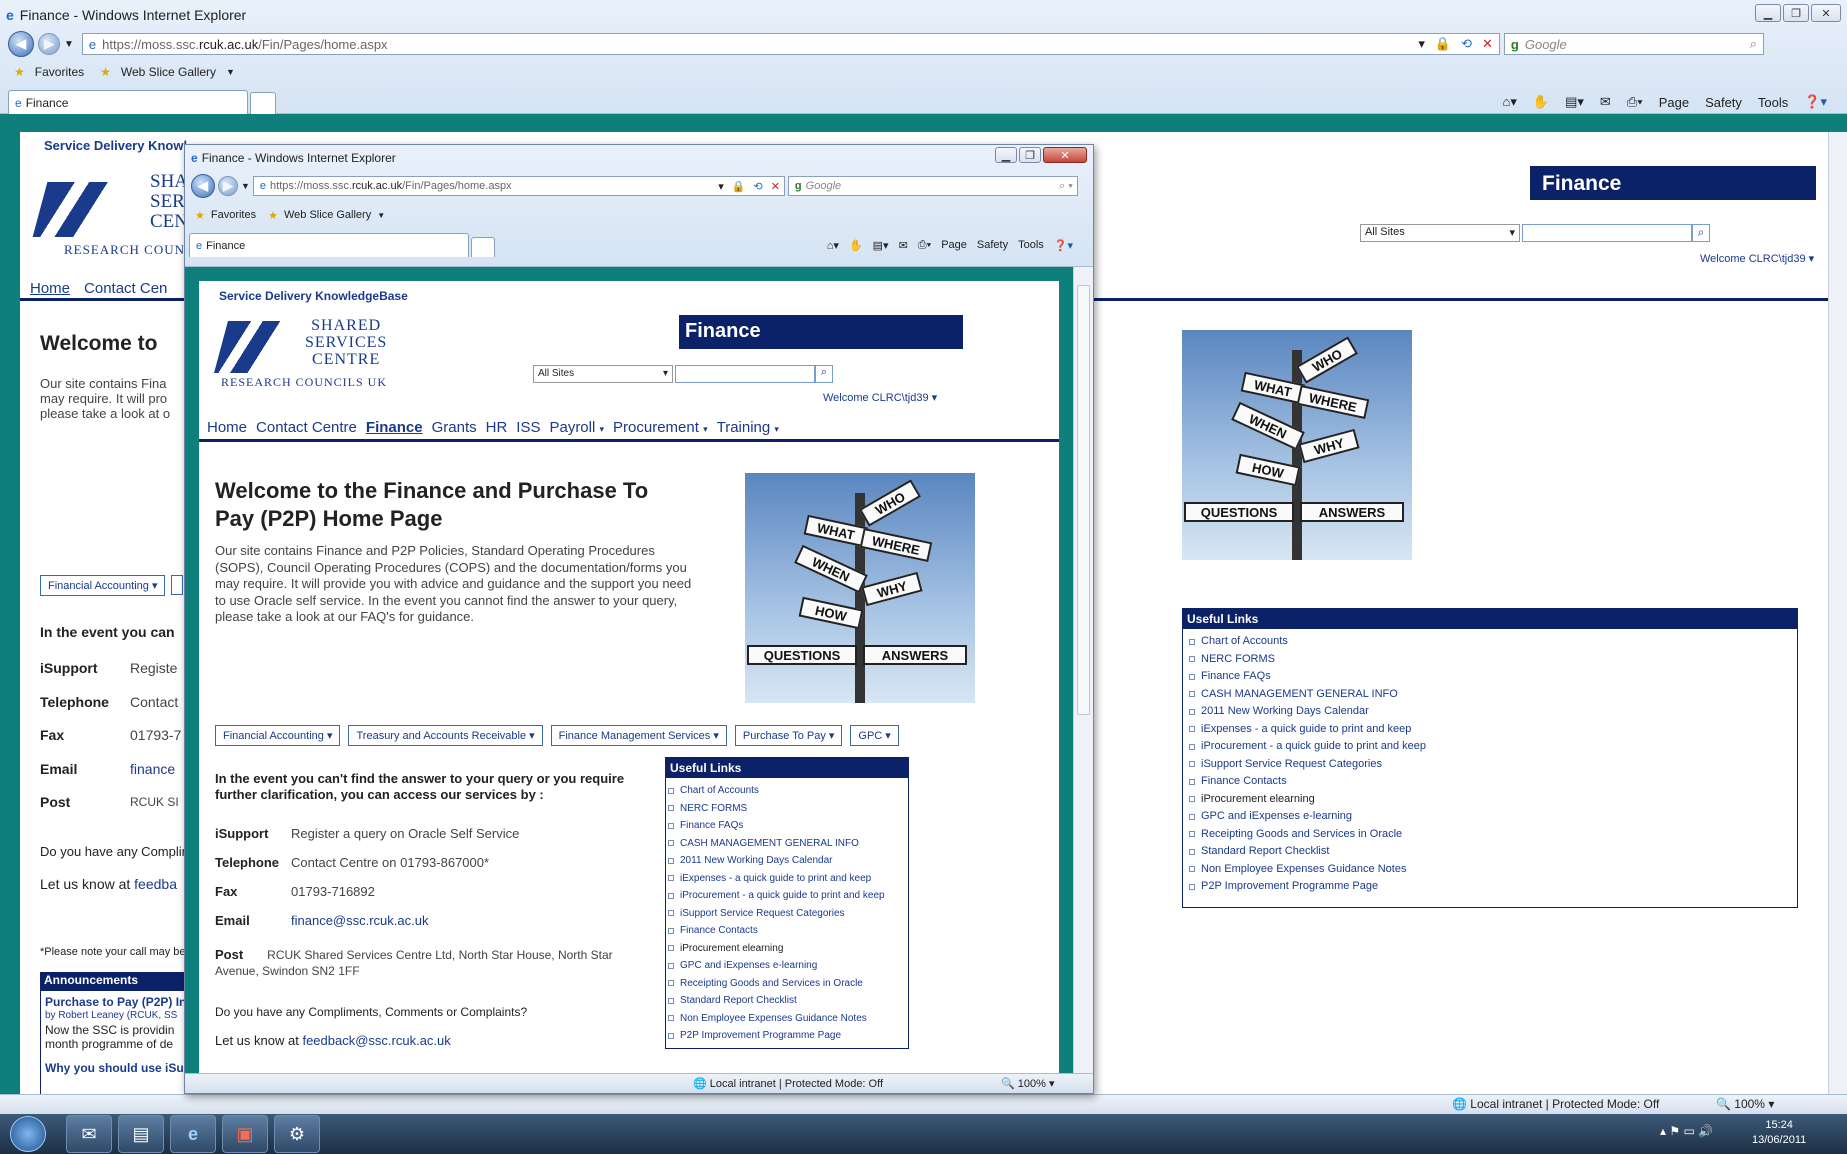  I want to click on feedback-link: feedback@ssc.rcuk.ac.uk, so click(376, 1040).